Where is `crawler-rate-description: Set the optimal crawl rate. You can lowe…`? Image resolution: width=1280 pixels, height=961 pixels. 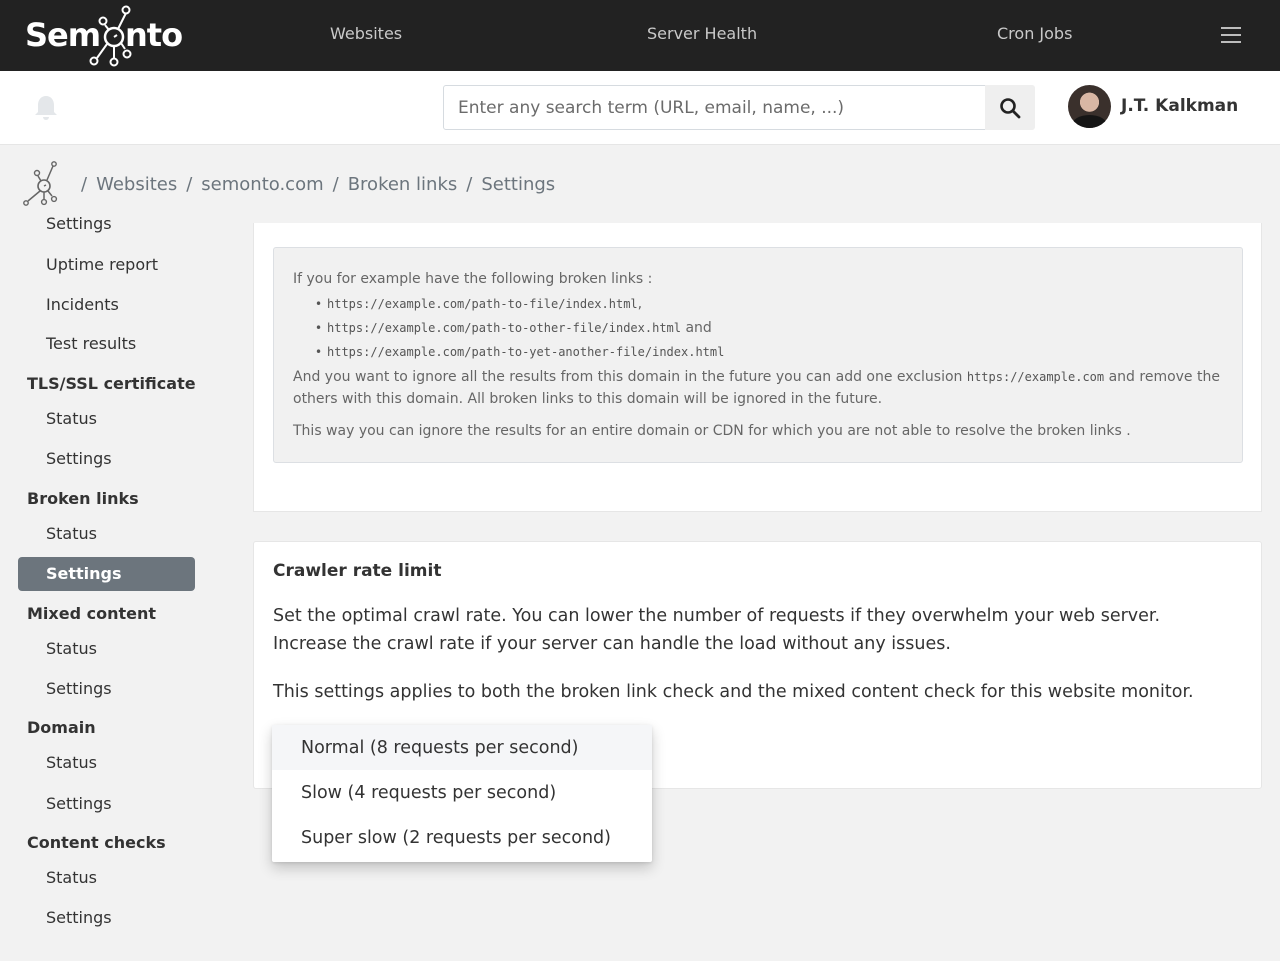
crawler-rate-description: Set the optimal crawl rate. You can lowe… is located at coordinates (717, 630).